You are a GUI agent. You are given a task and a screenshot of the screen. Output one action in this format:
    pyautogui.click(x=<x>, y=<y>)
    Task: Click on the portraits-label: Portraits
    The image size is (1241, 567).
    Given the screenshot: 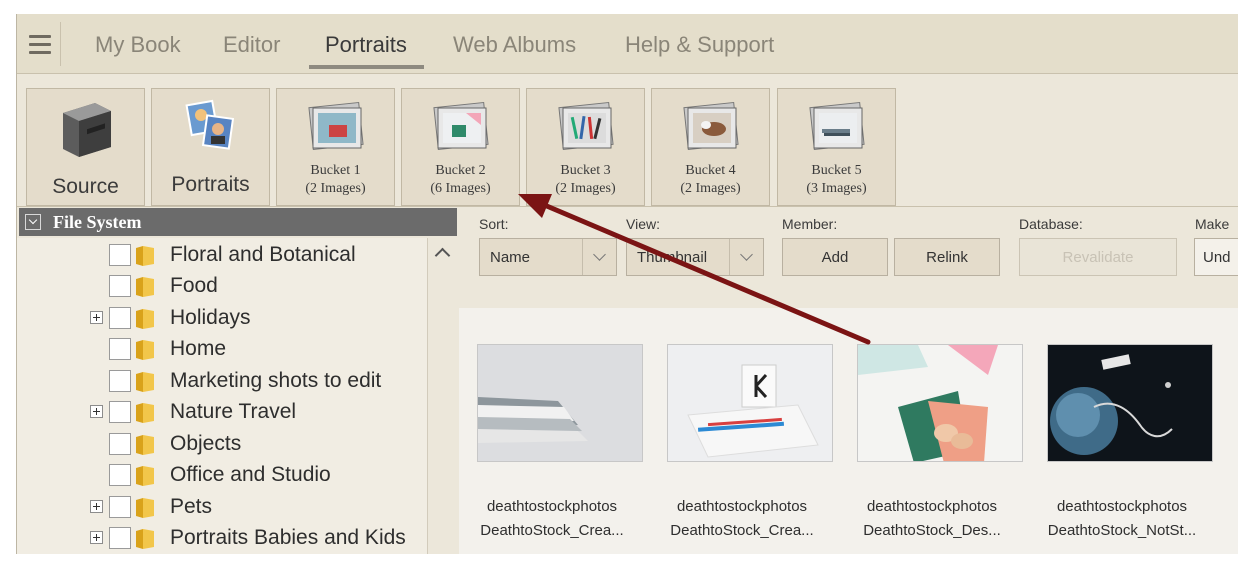 What is the action you would take?
    pyautogui.click(x=210, y=184)
    